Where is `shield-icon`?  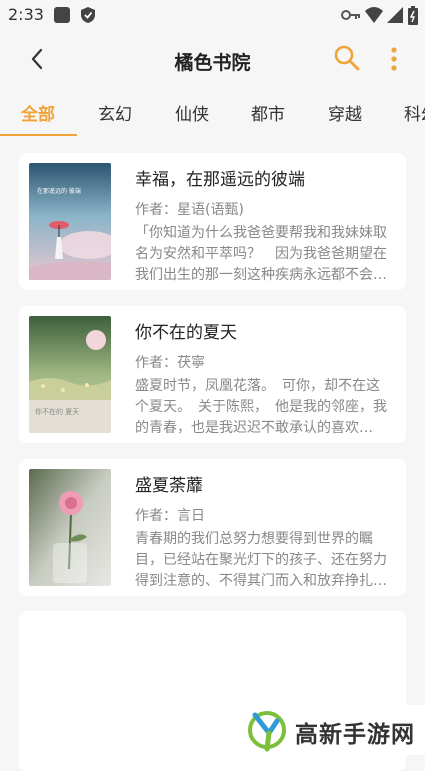
shield-icon is located at coordinates (88, 15).